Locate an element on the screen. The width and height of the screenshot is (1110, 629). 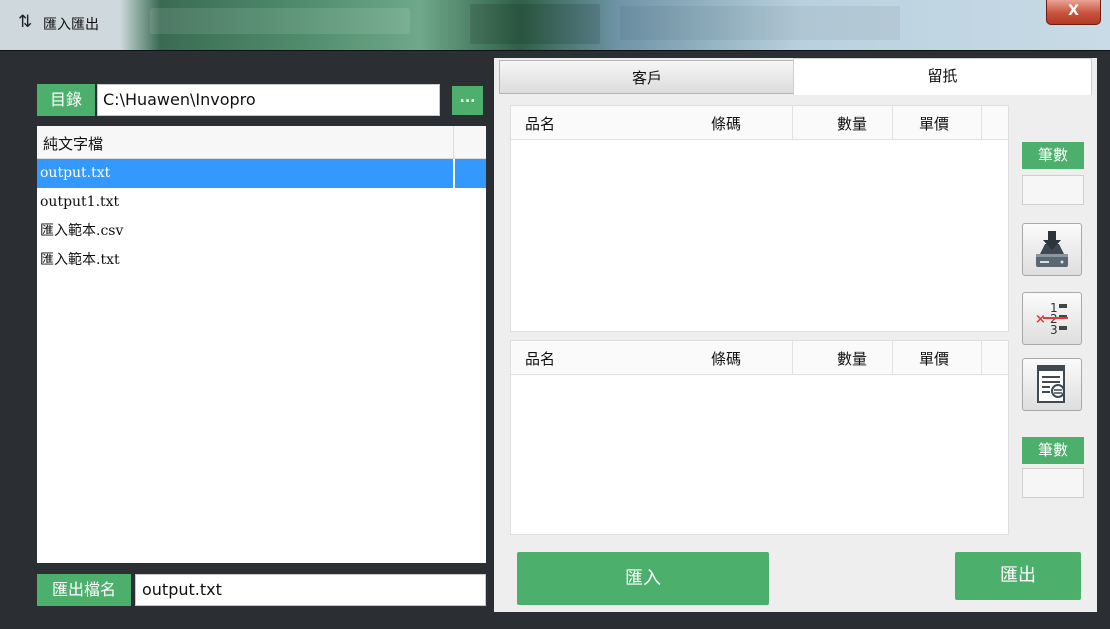
file-row: 匯入範本.txt is located at coordinates (261, 260).